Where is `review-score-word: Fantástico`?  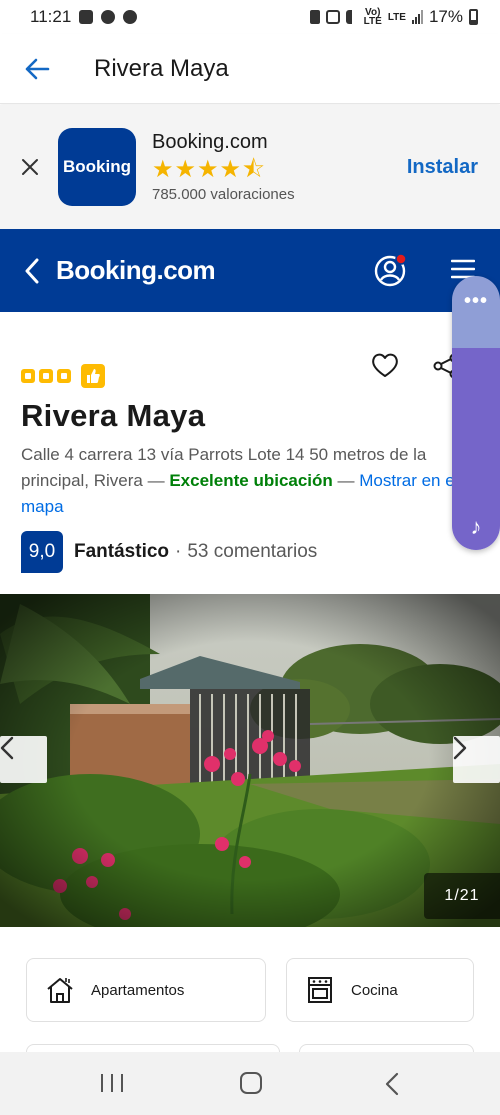 review-score-word: Fantástico is located at coordinates (122, 551).